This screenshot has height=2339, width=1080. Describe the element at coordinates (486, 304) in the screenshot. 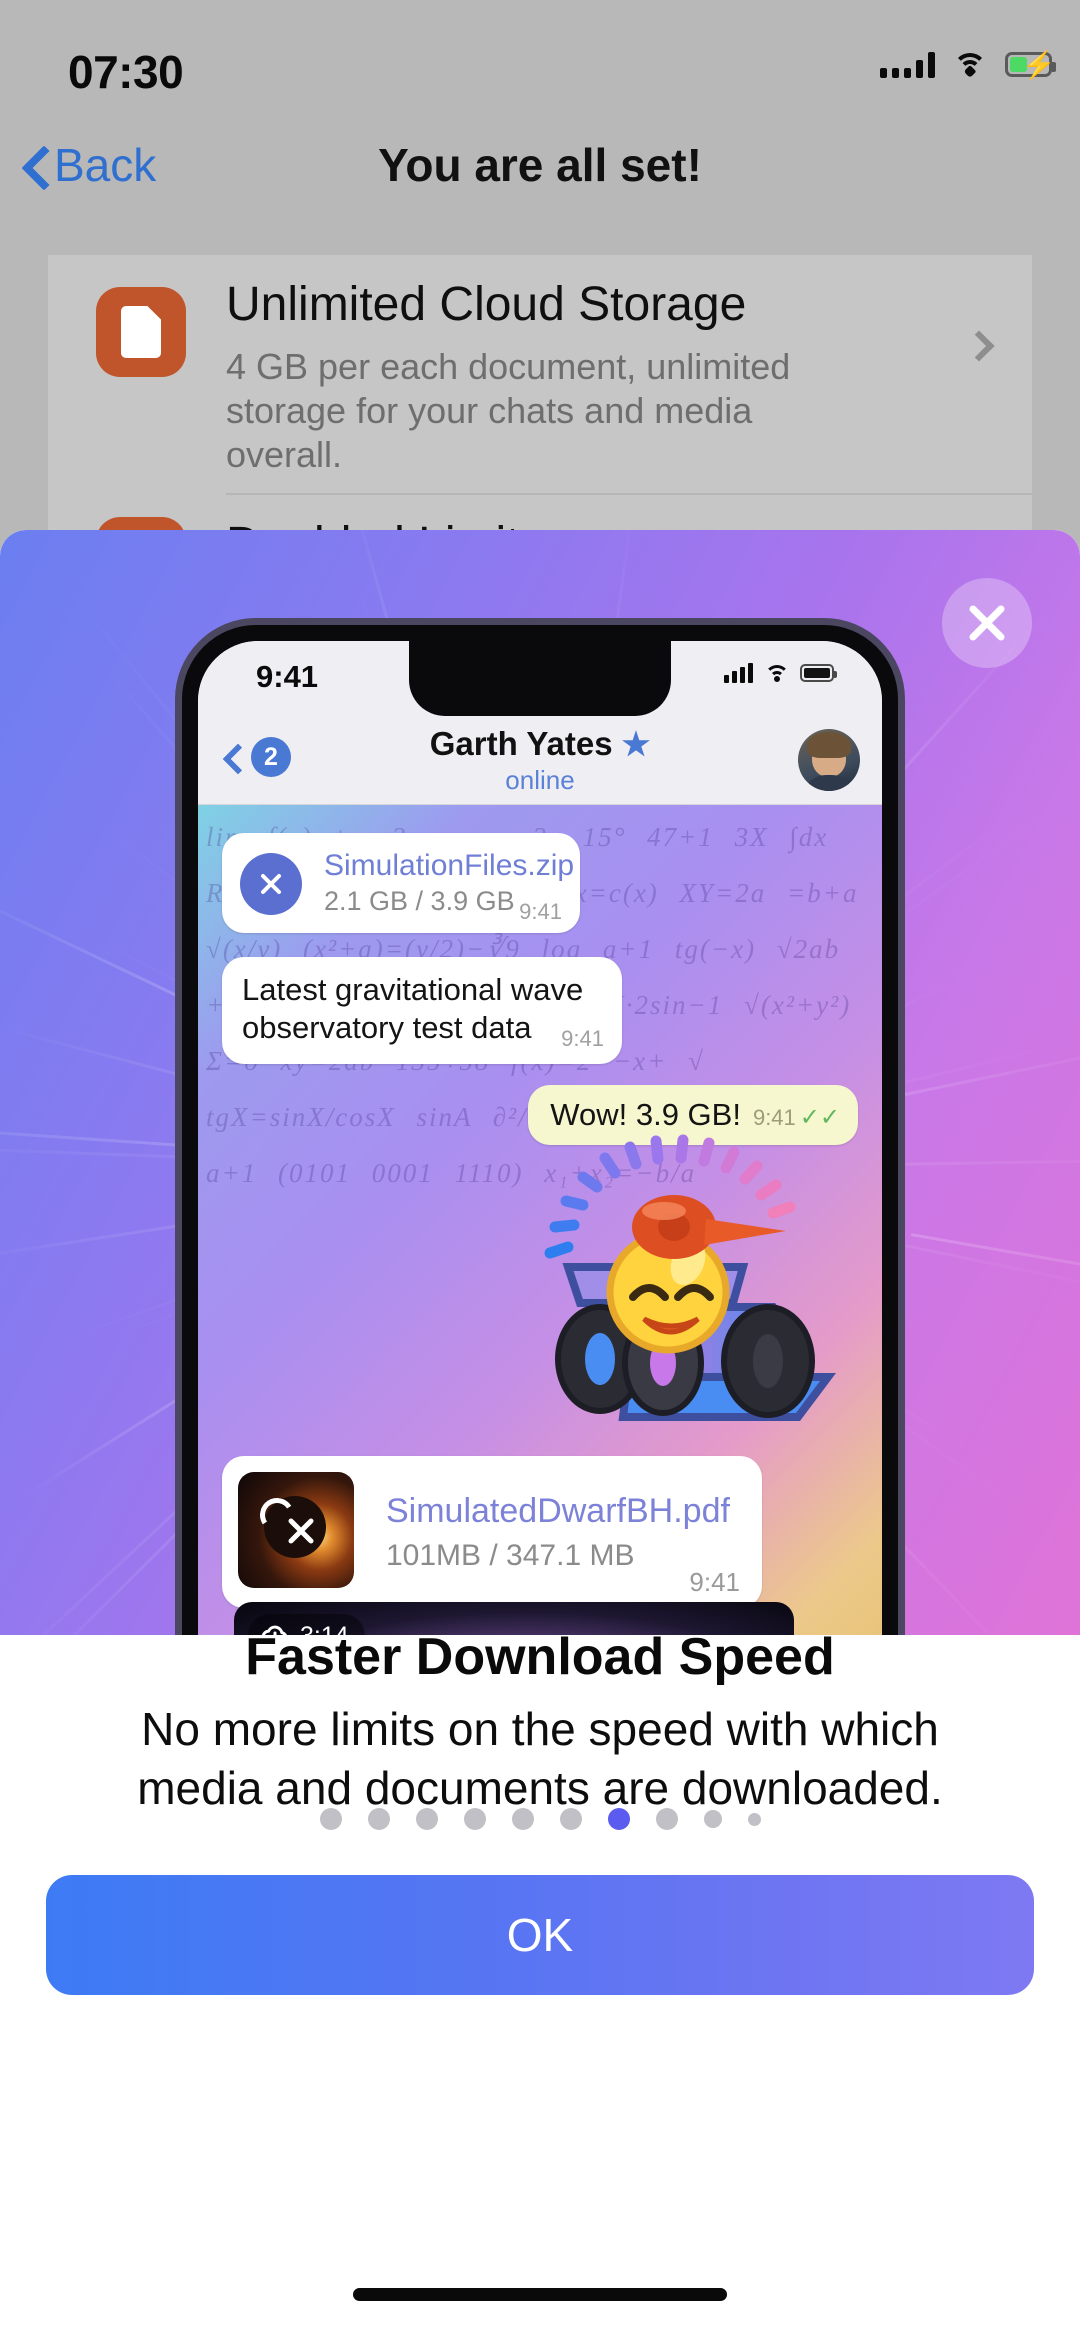

I see `feature-title: Unlimited Cloud Storage` at that location.